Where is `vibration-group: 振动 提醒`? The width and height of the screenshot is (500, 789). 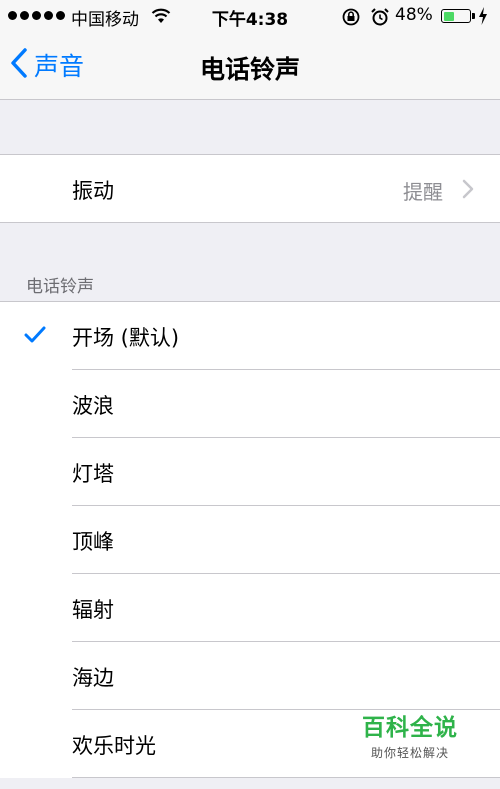 vibration-group: 振动 提醒 is located at coordinates (250, 188).